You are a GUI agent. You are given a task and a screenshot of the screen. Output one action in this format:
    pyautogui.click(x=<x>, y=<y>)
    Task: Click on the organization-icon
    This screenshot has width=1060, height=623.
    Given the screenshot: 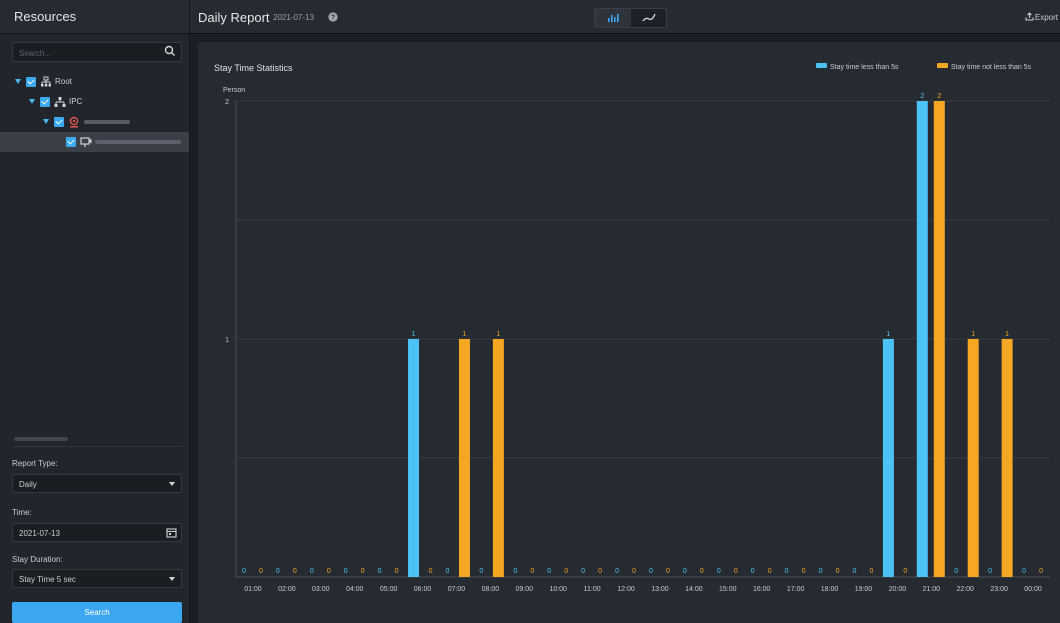 What is the action you would take?
    pyautogui.click(x=46, y=81)
    